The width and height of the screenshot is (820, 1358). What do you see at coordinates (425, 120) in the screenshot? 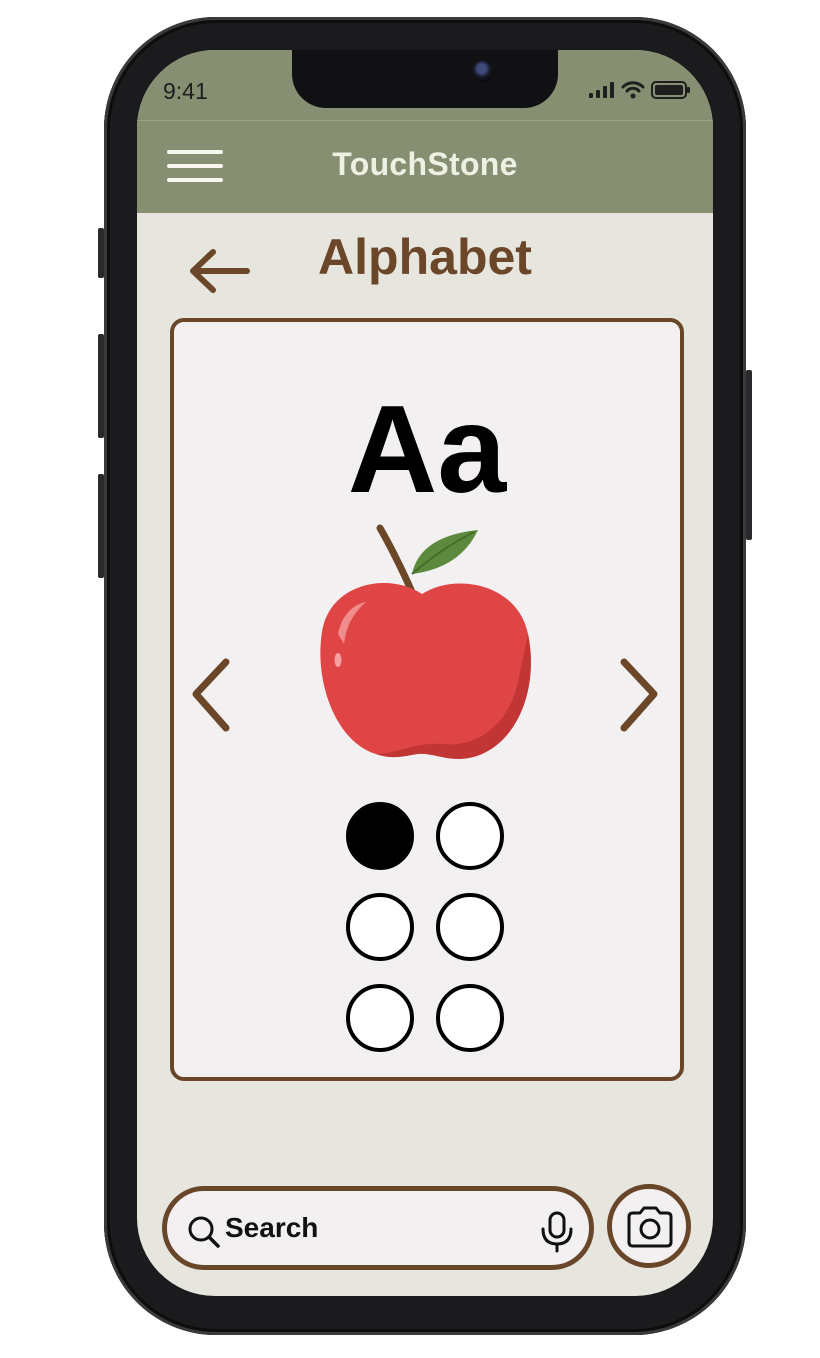
I see `header-divider` at bounding box center [425, 120].